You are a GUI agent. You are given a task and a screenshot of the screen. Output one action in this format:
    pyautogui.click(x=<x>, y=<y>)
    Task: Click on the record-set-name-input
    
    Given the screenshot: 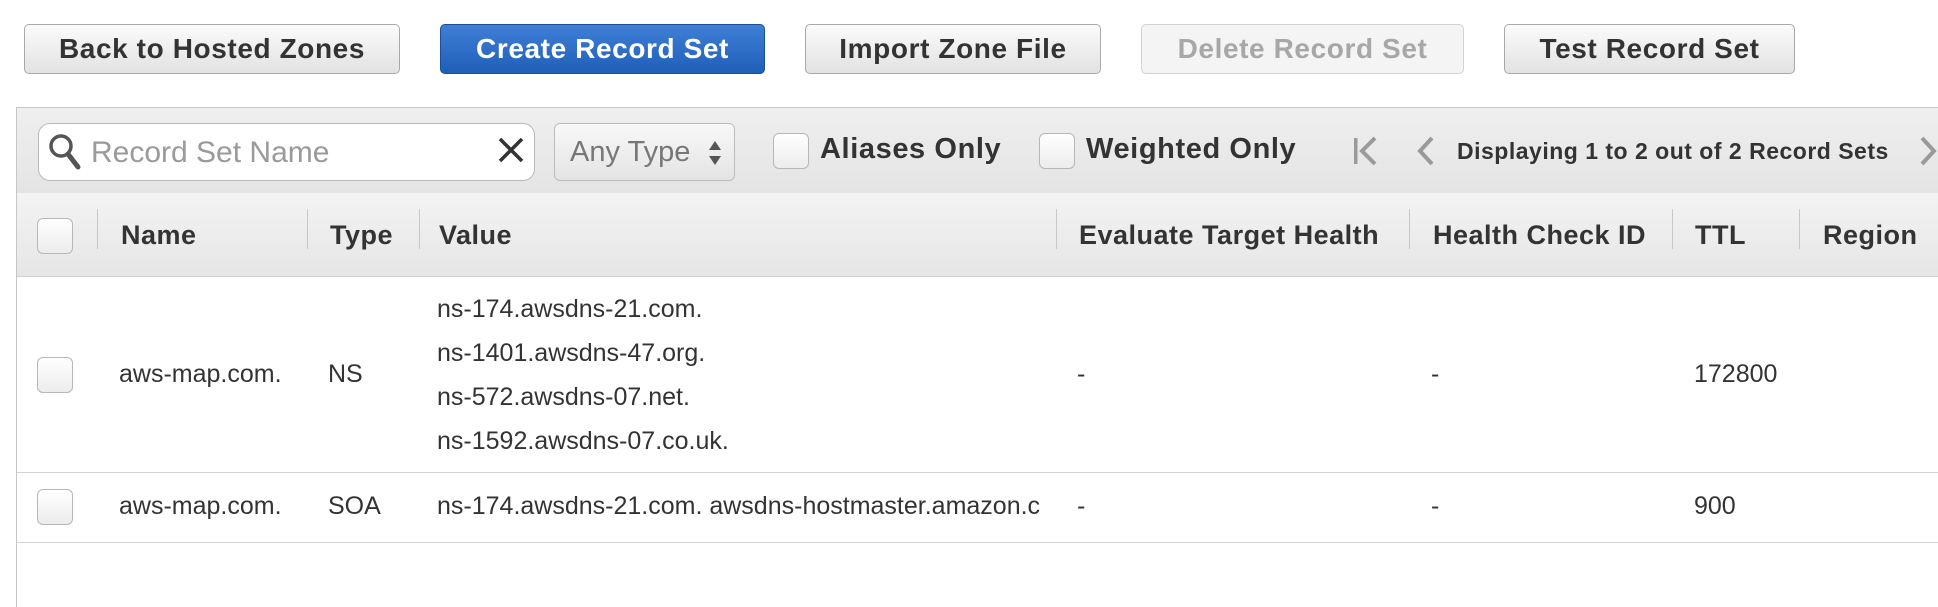 What is the action you would take?
    pyautogui.click(x=281, y=153)
    